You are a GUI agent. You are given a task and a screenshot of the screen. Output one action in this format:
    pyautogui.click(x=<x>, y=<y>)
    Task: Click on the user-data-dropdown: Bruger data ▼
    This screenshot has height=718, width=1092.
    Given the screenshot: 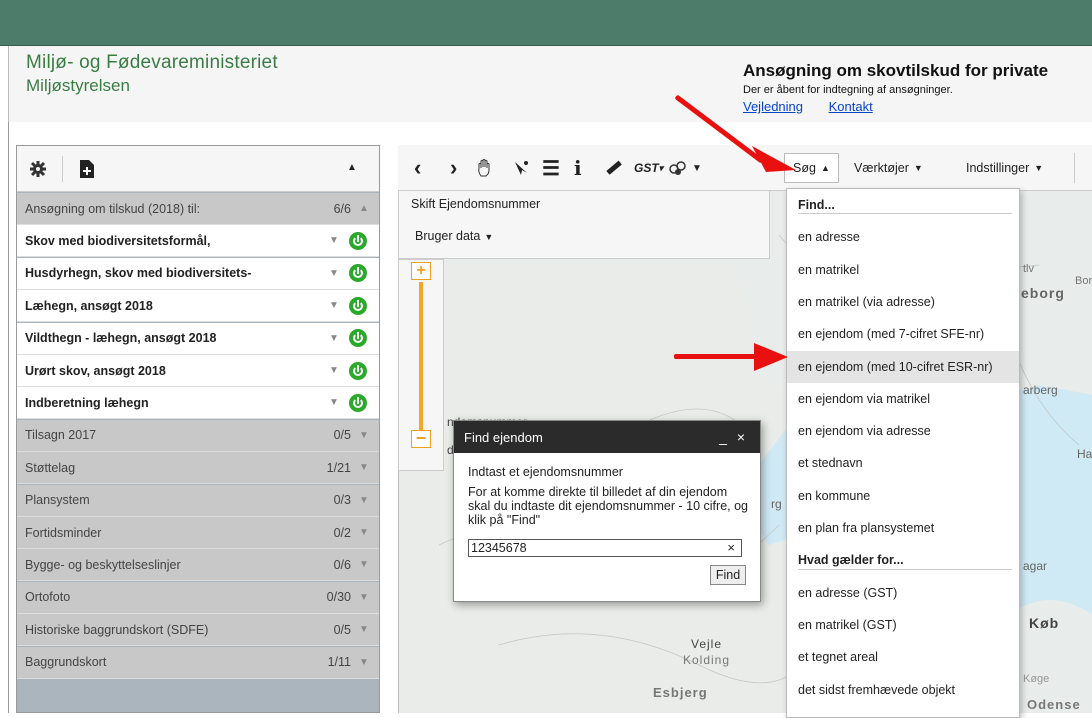 What is the action you would take?
    pyautogui.click(x=454, y=236)
    